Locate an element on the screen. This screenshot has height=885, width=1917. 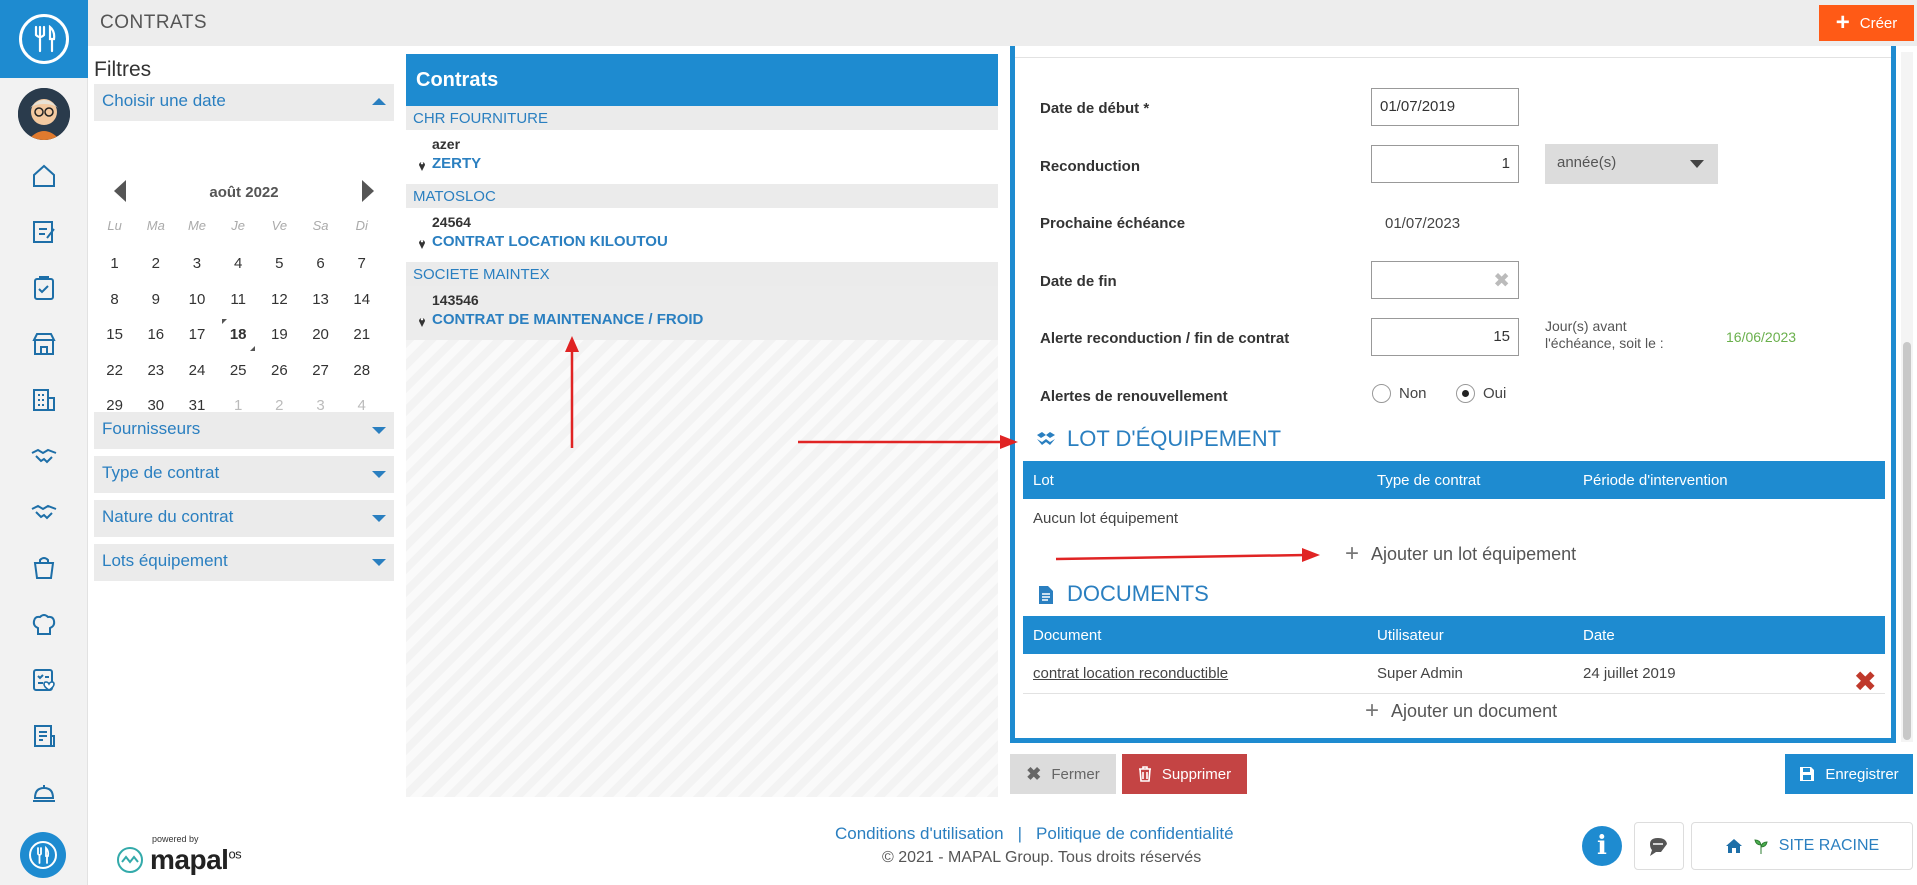
calendar-day: 10 is located at coordinates (196, 300).